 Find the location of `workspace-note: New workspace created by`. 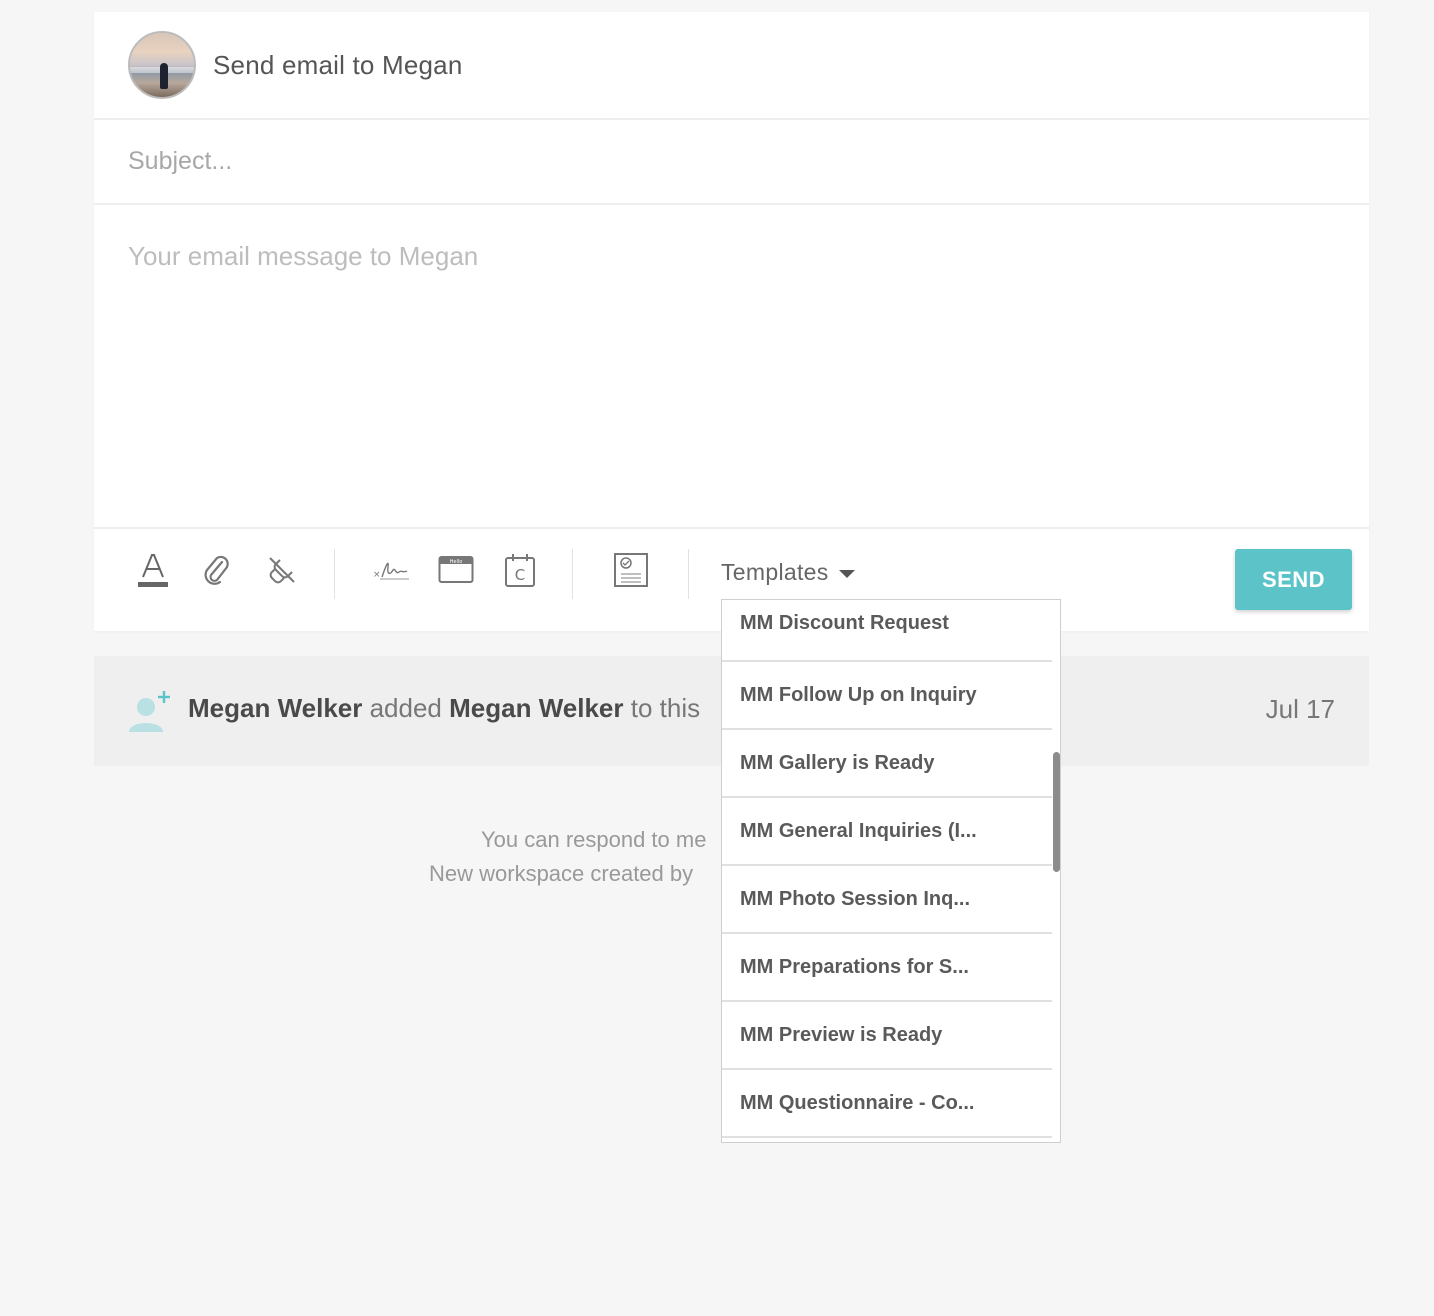

workspace-note: New workspace created by is located at coordinates (561, 873).